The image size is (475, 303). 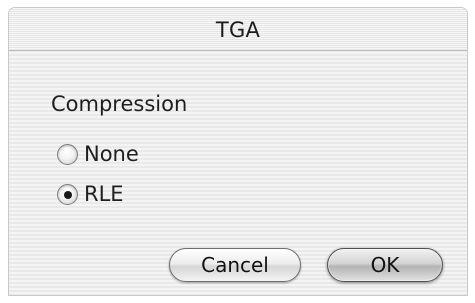 What do you see at coordinates (385, 265) in the screenshot?
I see `ok-button: OK` at bounding box center [385, 265].